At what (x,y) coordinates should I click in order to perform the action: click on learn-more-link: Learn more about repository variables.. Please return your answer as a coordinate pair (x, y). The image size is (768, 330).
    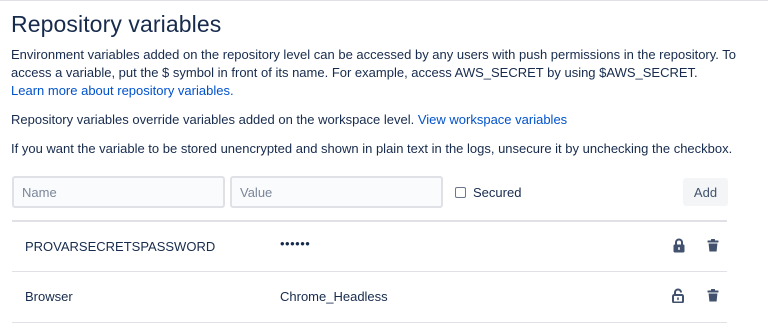
    Looking at the image, I should click on (122, 90).